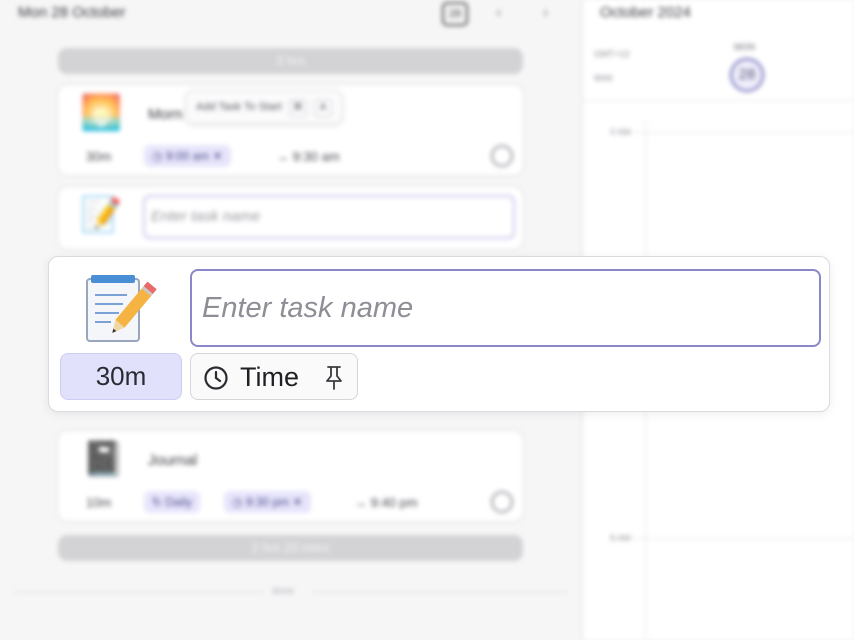  Describe the element at coordinates (101, 215) in the screenshot. I see `memo-icon: 📝` at that location.